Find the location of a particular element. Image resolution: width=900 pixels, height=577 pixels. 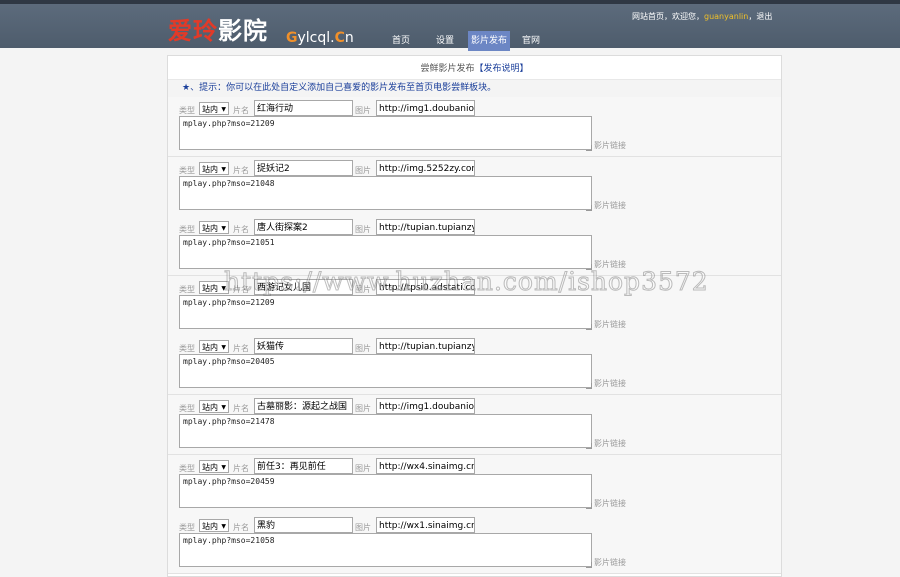

nav-home: 首页 is located at coordinates (401, 41).